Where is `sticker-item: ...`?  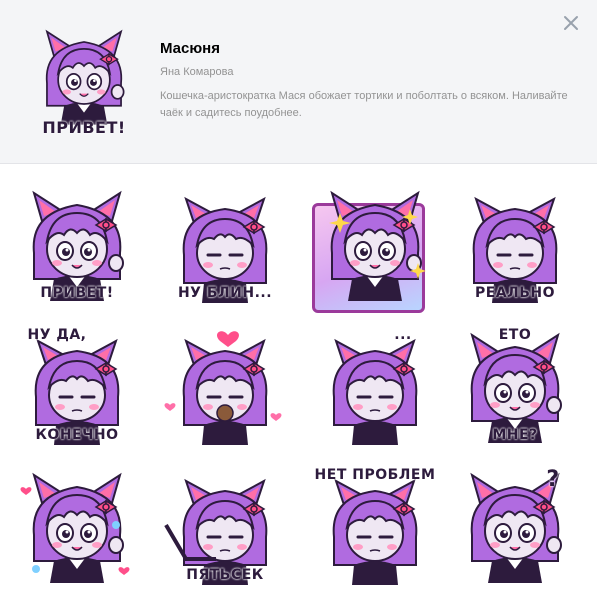 sticker-item: ... is located at coordinates (375, 390).